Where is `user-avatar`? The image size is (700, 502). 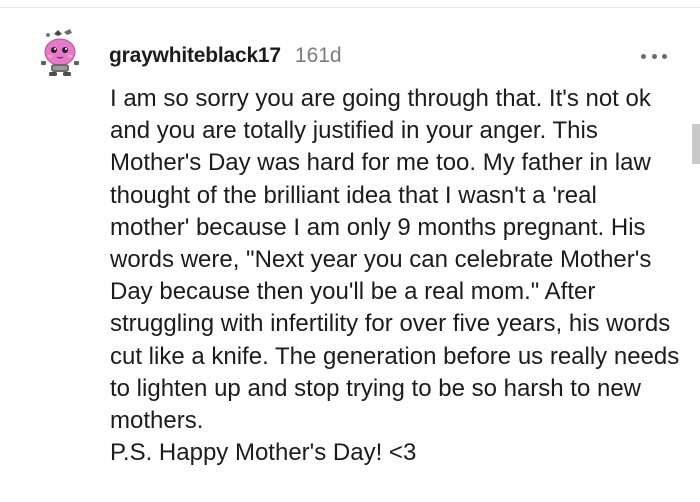
user-avatar is located at coordinates (61, 53).